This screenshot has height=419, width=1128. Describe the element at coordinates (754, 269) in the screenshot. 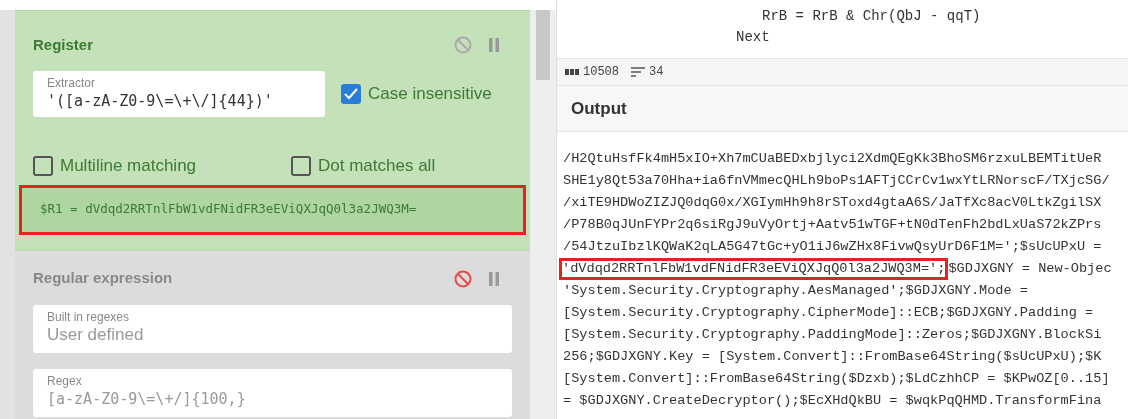

I see `highlighted-output-text: 'dVdqd2RRTnlFbW1vdFNidFR3eEViQXJqQ0l3a2JWQ3M=';` at that location.